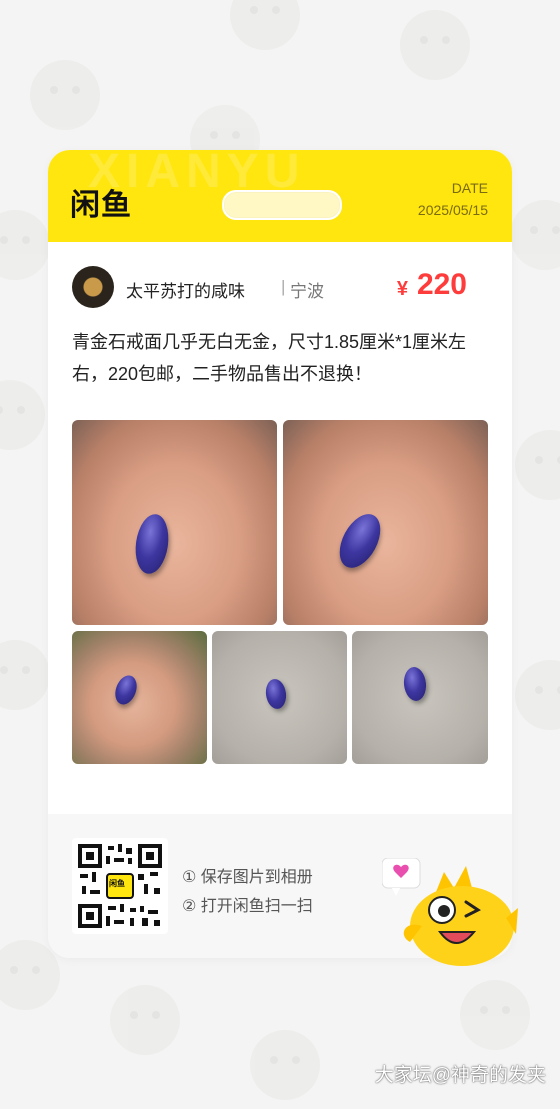 This screenshot has width=560, height=1109. I want to click on price-currency: ¥, so click(402, 289).